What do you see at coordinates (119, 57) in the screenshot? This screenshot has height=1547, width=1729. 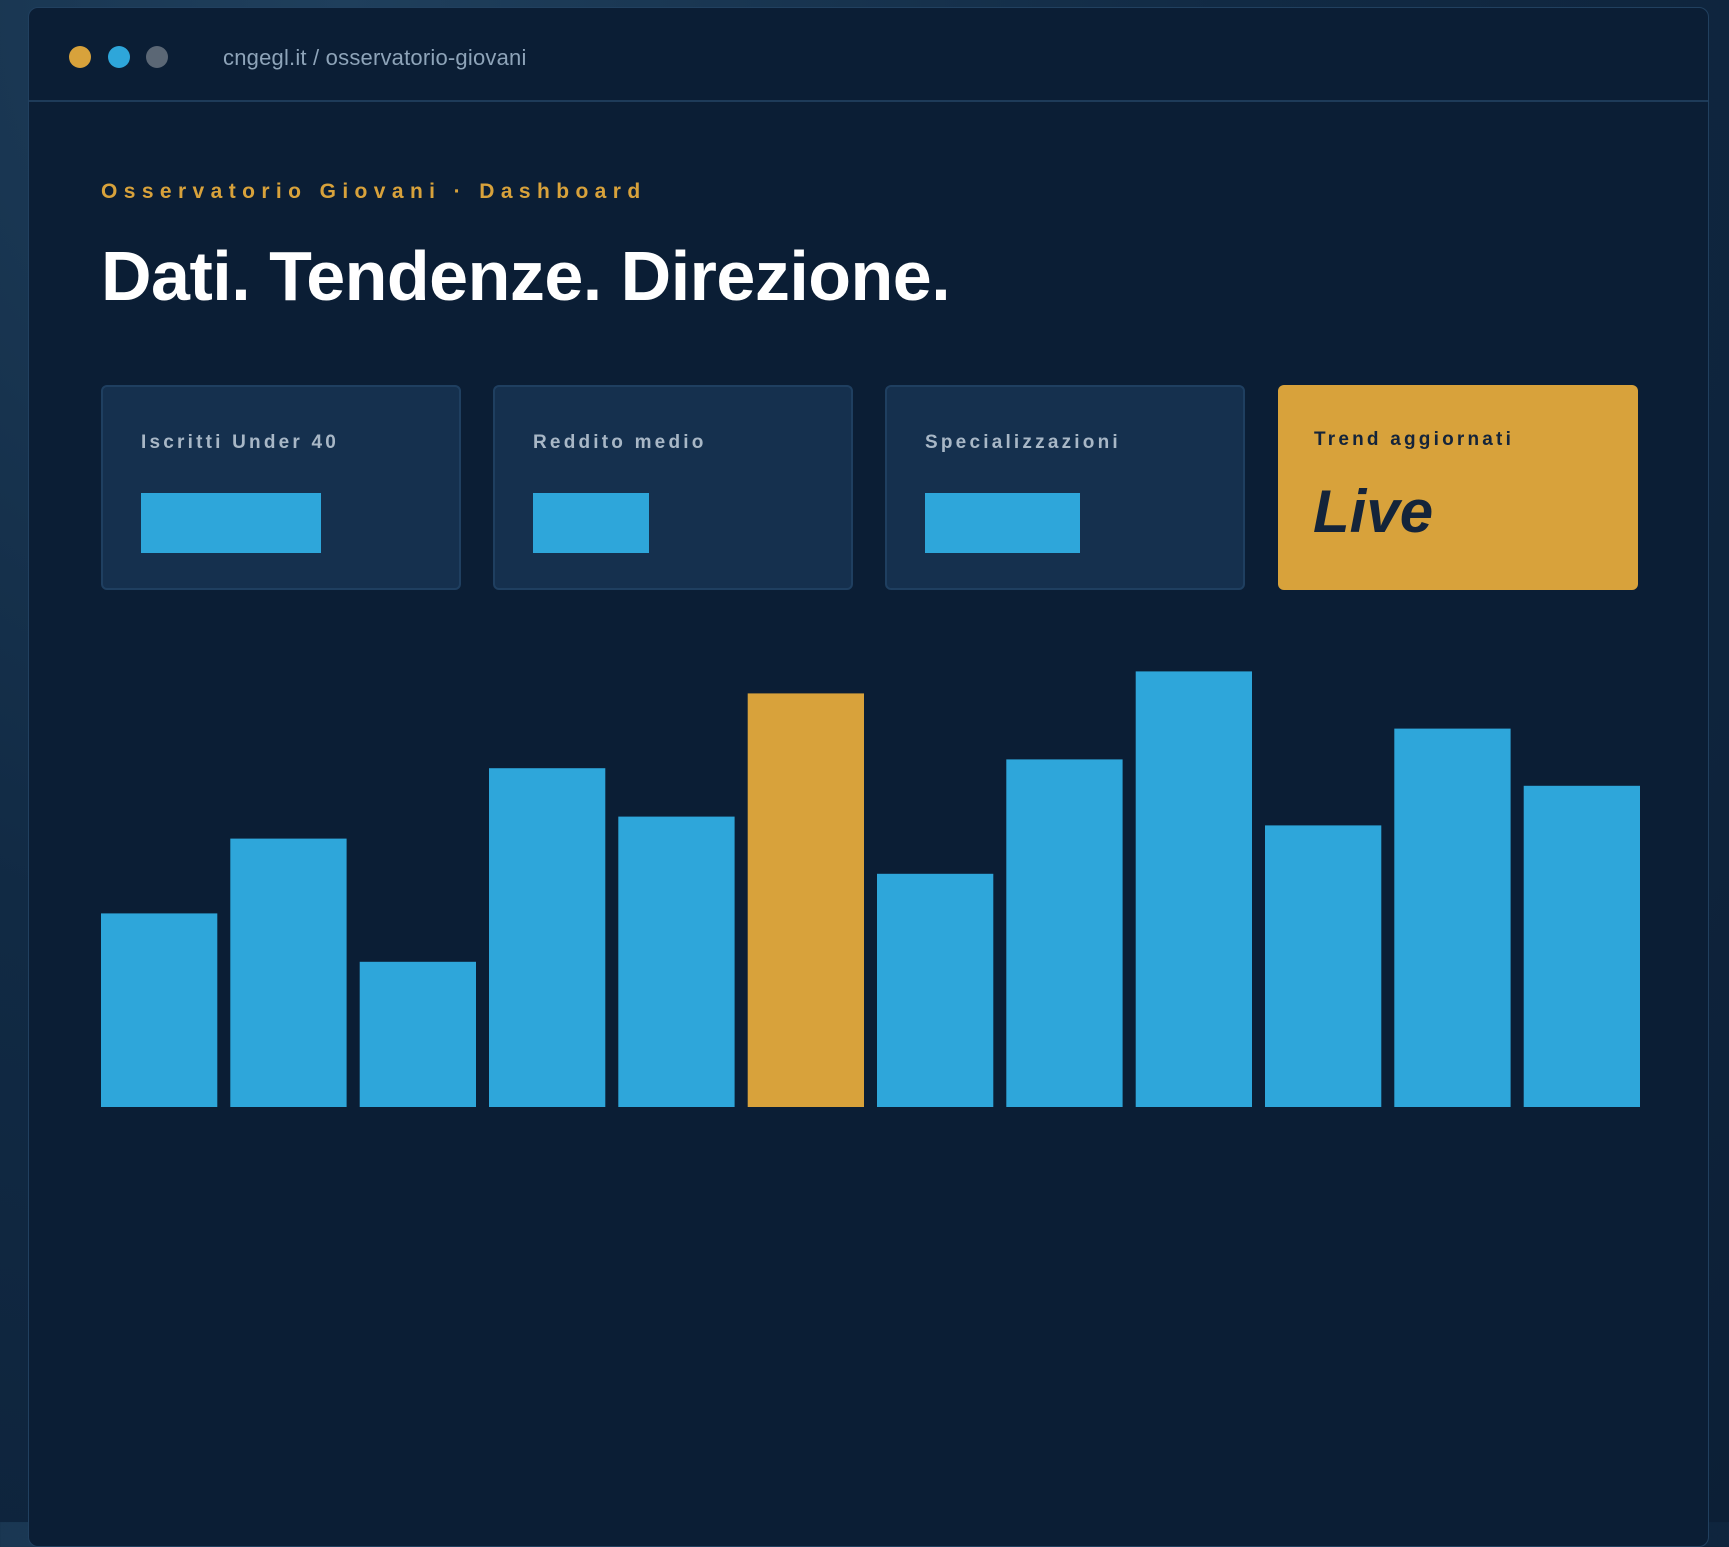 I see `window-dot-blue` at bounding box center [119, 57].